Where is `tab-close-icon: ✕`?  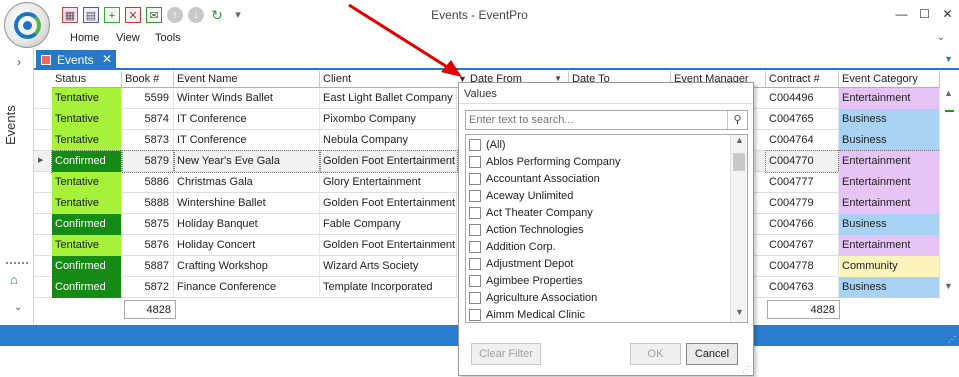 tab-close-icon: ✕ is located at coordinates (107, 59).